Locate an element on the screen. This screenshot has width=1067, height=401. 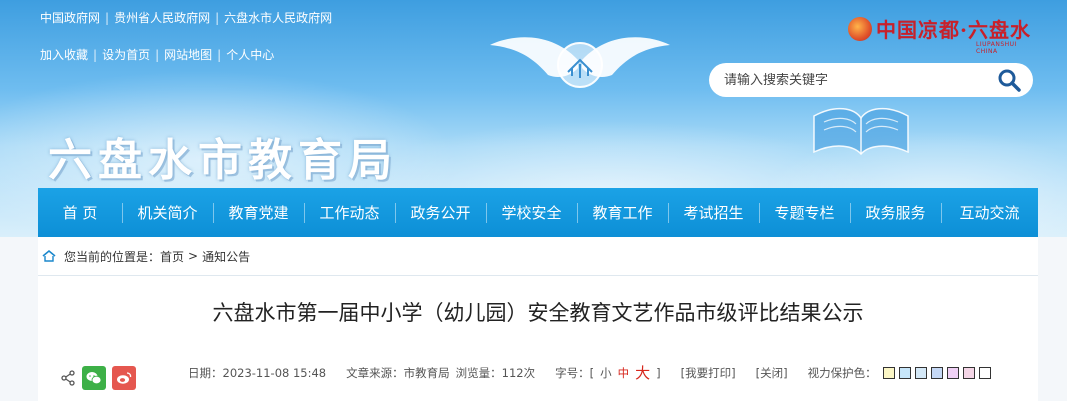
nav-item-party: 教育党建 is located at coordinates (258, 212).